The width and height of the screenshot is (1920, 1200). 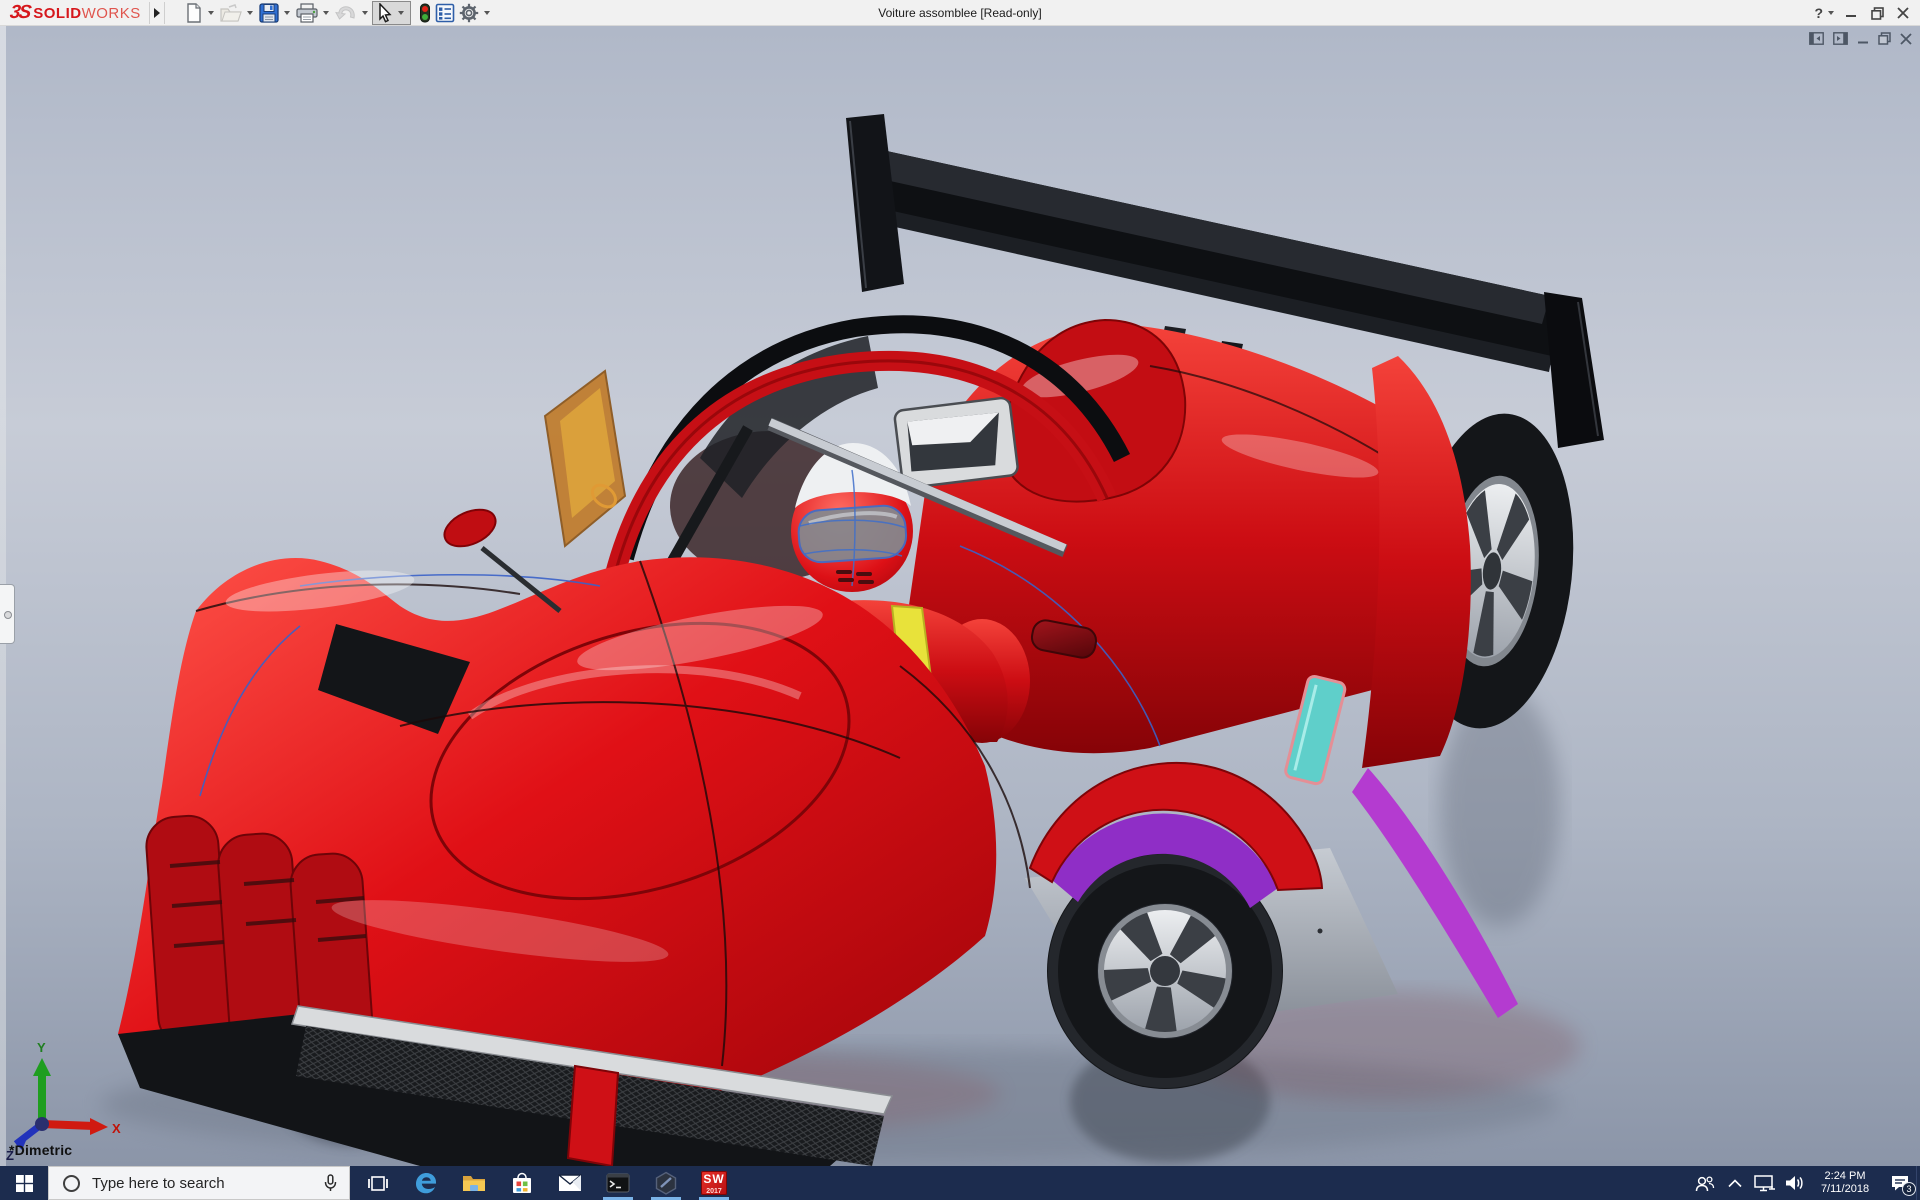 I want to click on print-dropdown-caret, so click(x=325, y=12).